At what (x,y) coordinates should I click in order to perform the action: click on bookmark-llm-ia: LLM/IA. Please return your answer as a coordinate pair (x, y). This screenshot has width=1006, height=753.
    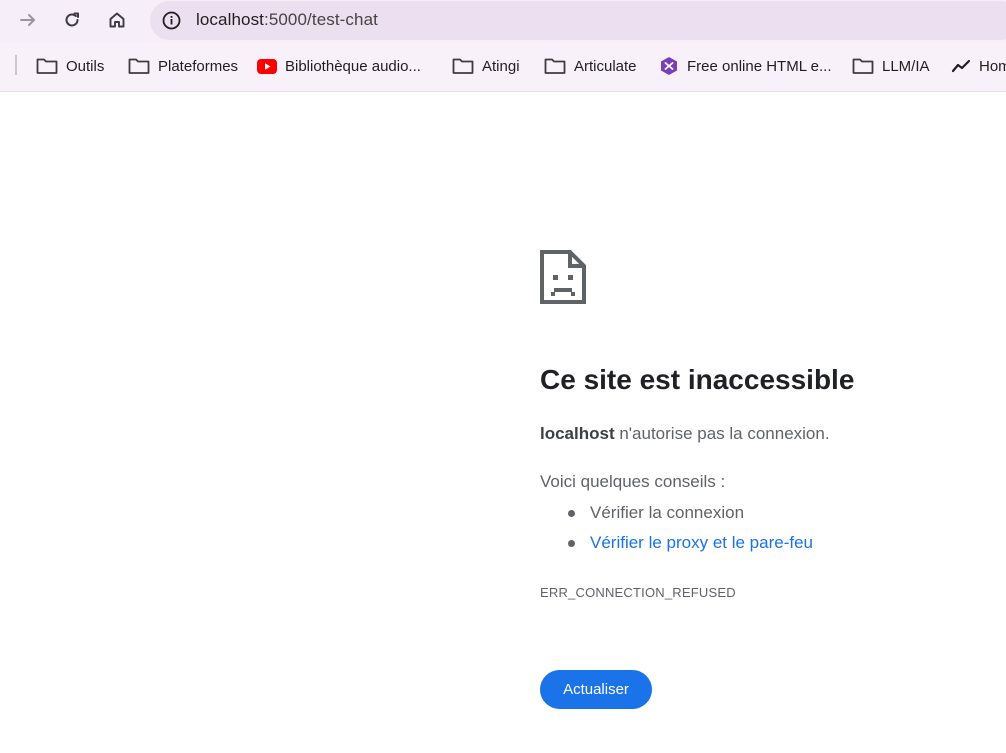
    Looking at the image, I should click on (891, 66).